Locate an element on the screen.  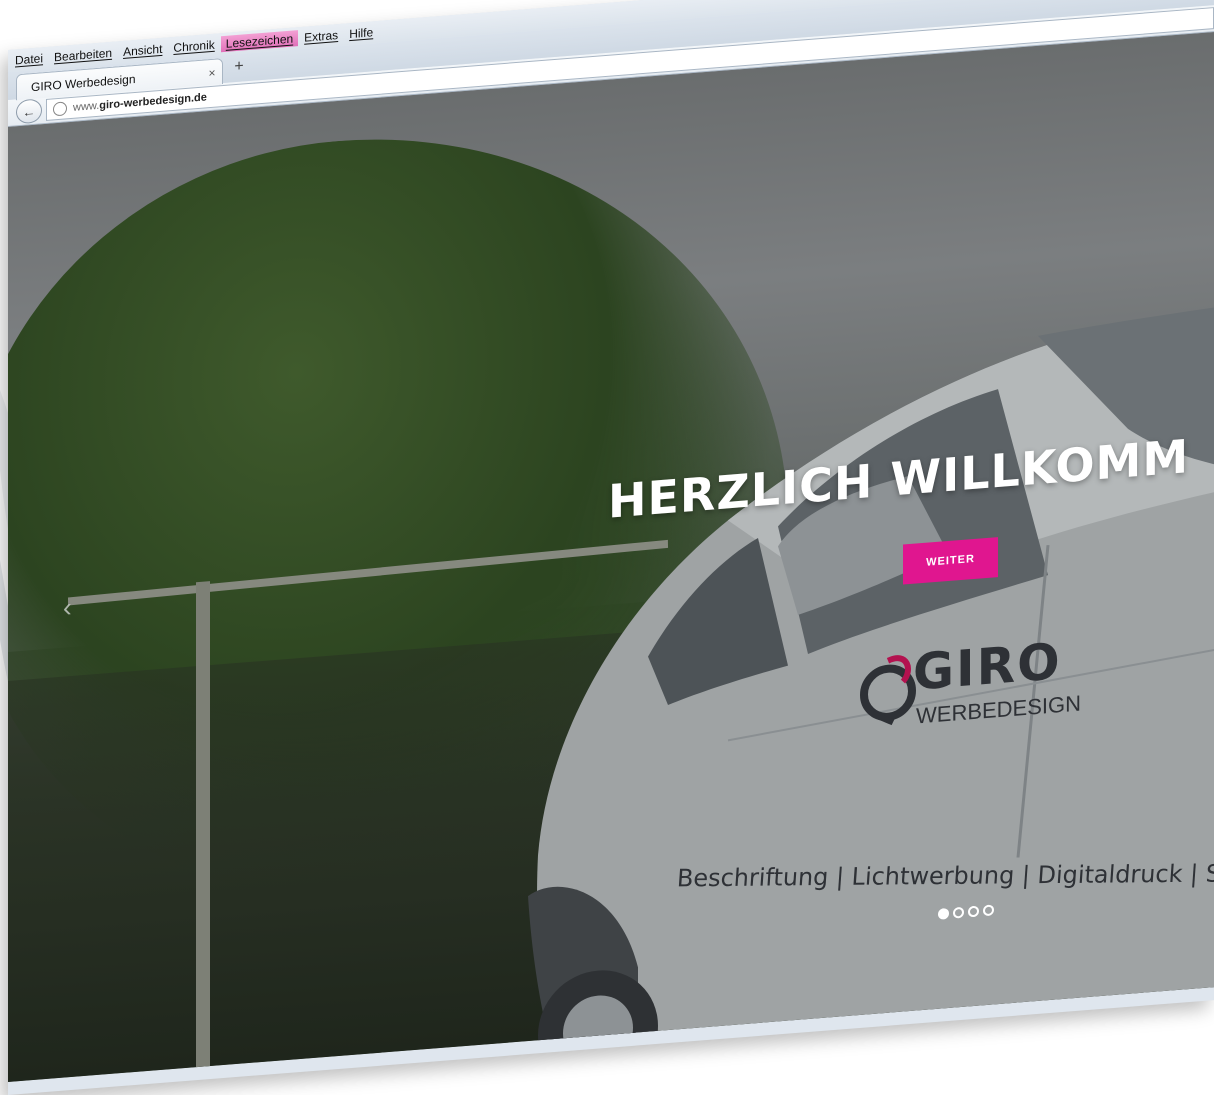
back-arrow-icon: ← is located at coordinates (29, 111).